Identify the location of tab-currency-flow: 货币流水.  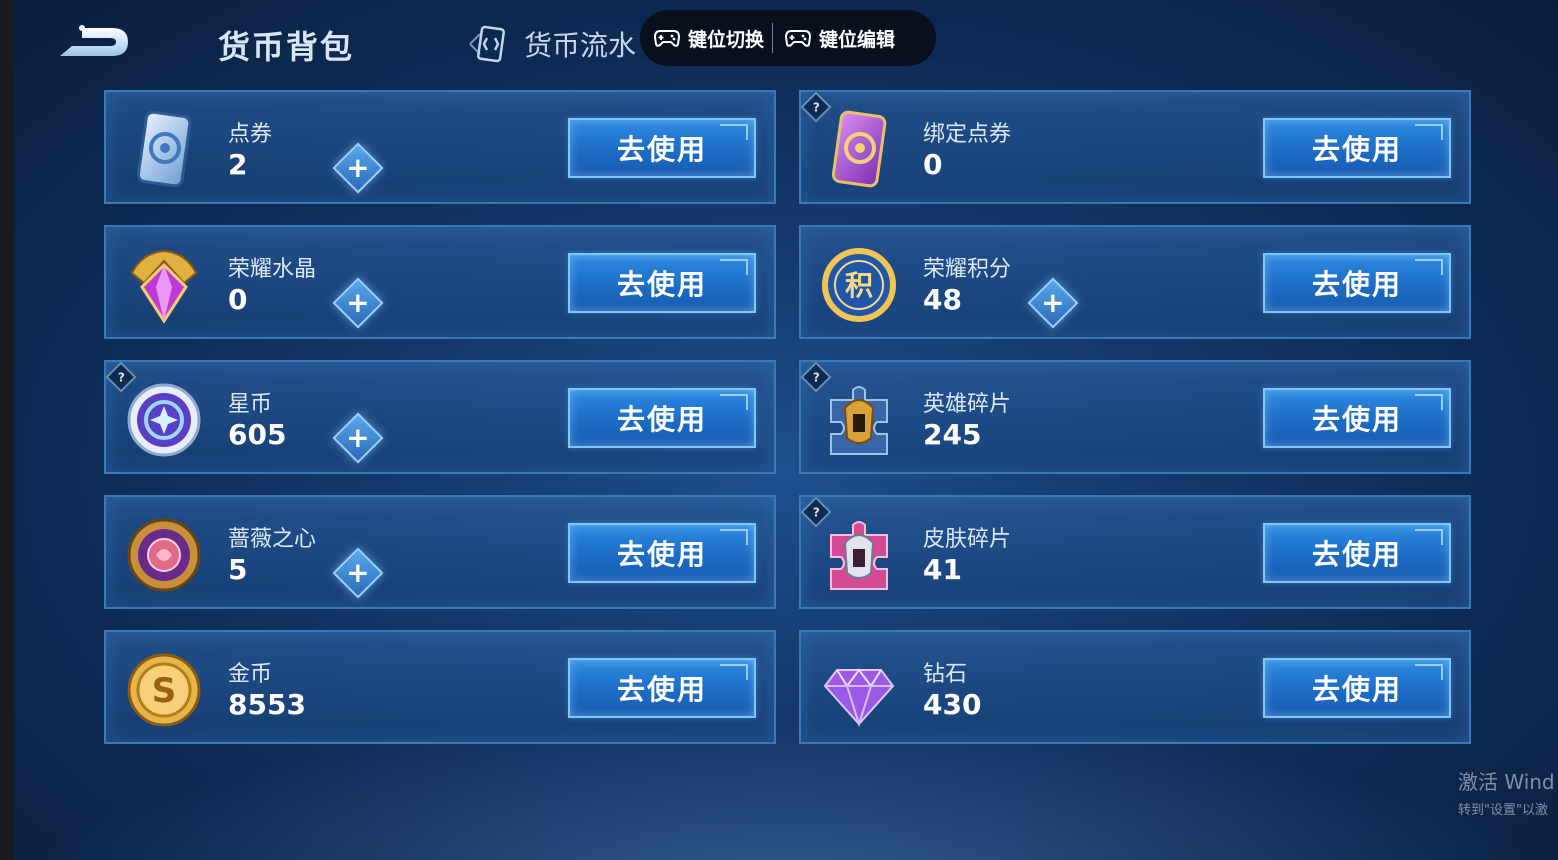
(551, 44).